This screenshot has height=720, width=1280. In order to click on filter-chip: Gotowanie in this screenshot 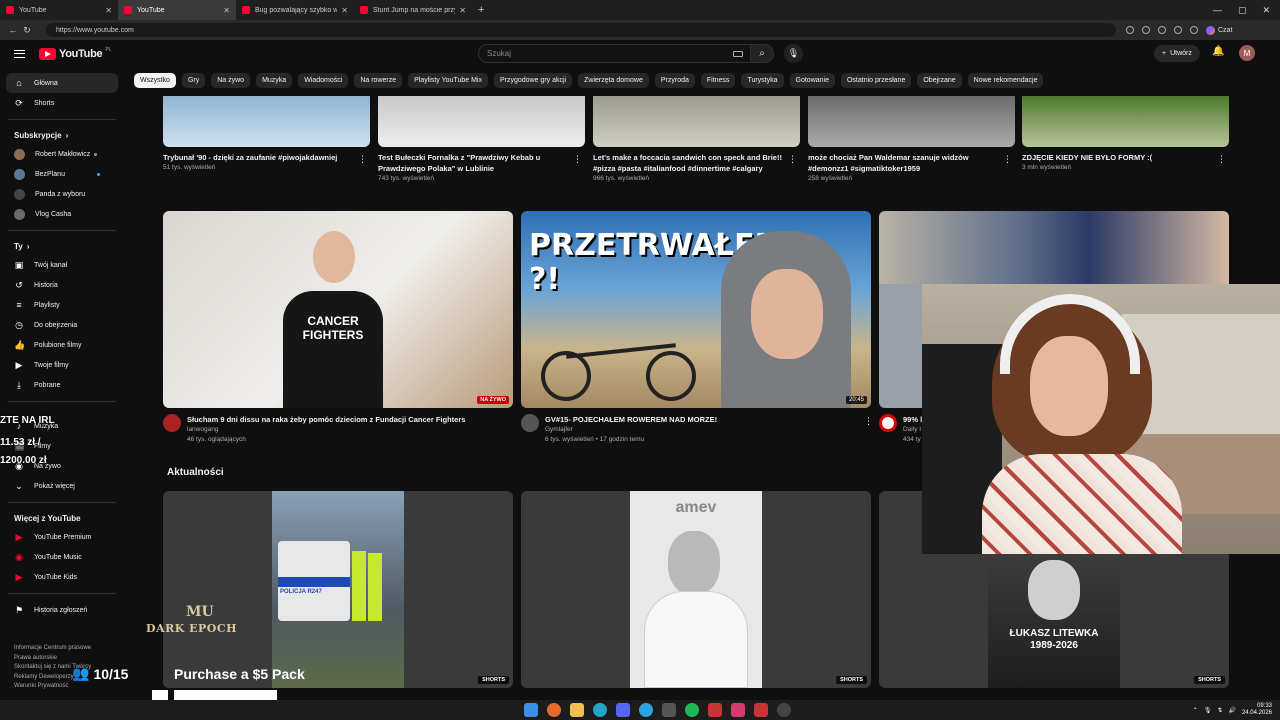, I will do `click(812, 80)`.